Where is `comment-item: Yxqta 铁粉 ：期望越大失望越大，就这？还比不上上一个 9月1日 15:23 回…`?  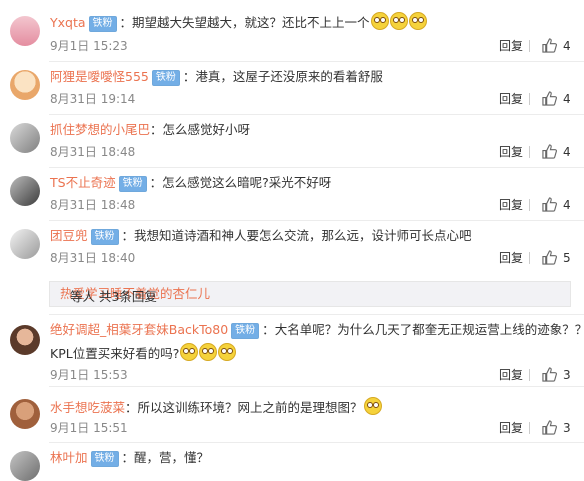 comment-item: Yxqta 铁粉 ：期望越大失望越大，就这？还比不上上一个 9月1日 15:23 回… is located at coordinates (292, 30).